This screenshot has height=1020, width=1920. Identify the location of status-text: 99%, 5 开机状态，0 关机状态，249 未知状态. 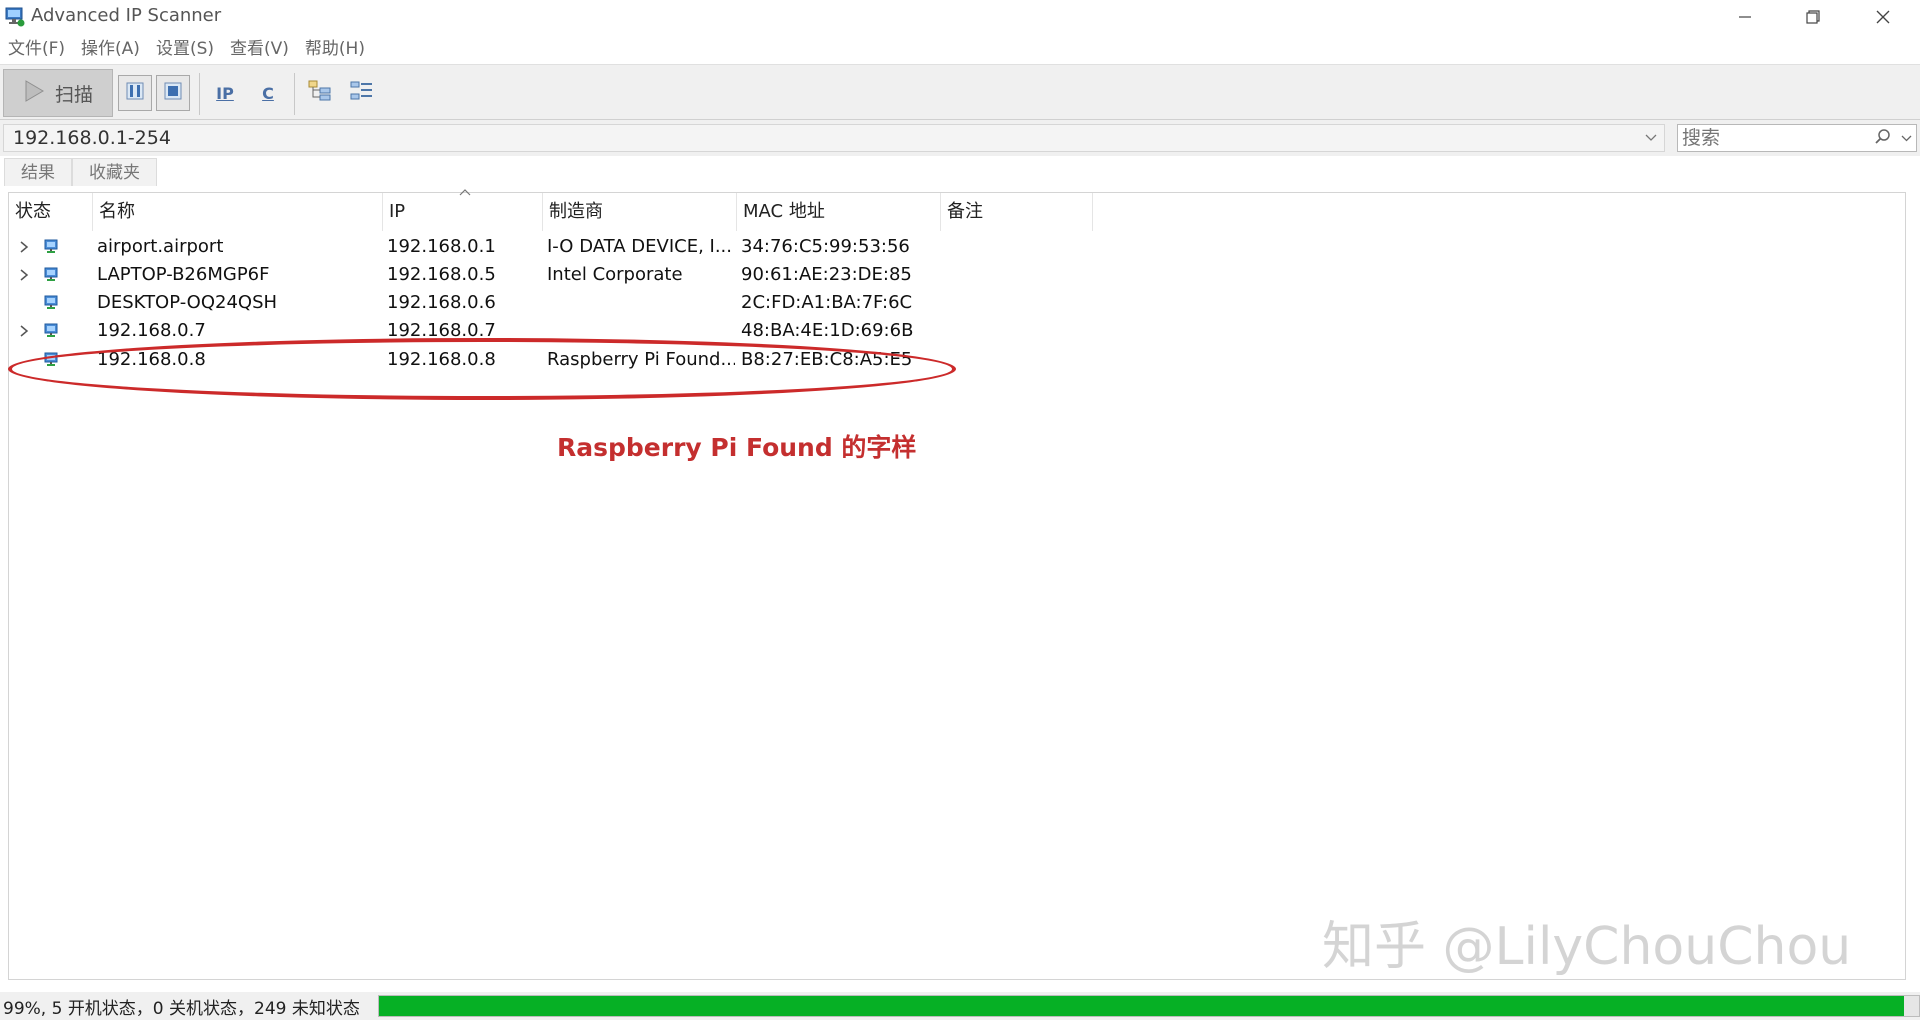
(181, 1009).